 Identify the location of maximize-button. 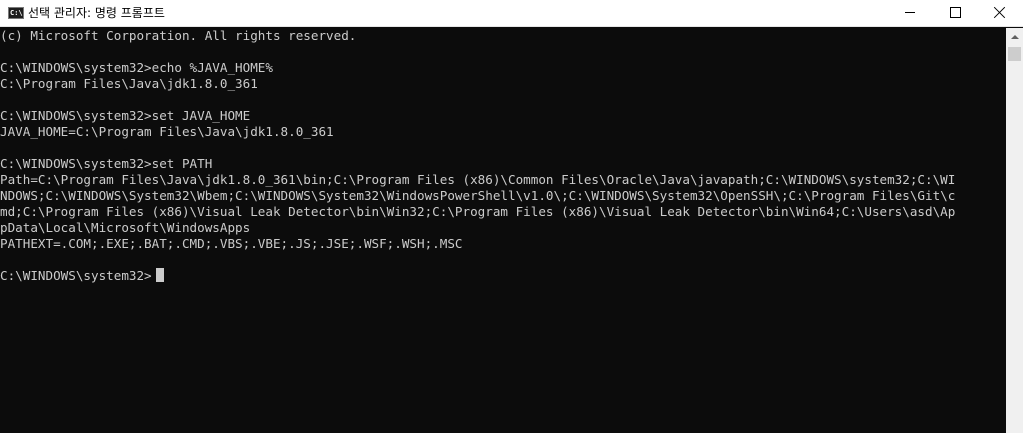
(956, 13).